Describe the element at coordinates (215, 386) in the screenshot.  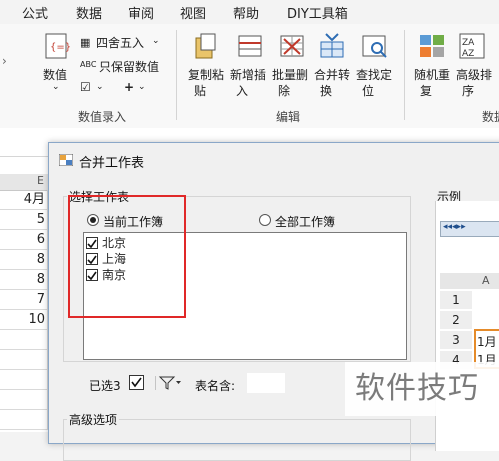
I see `table-name-label: 表名含:` at that location.